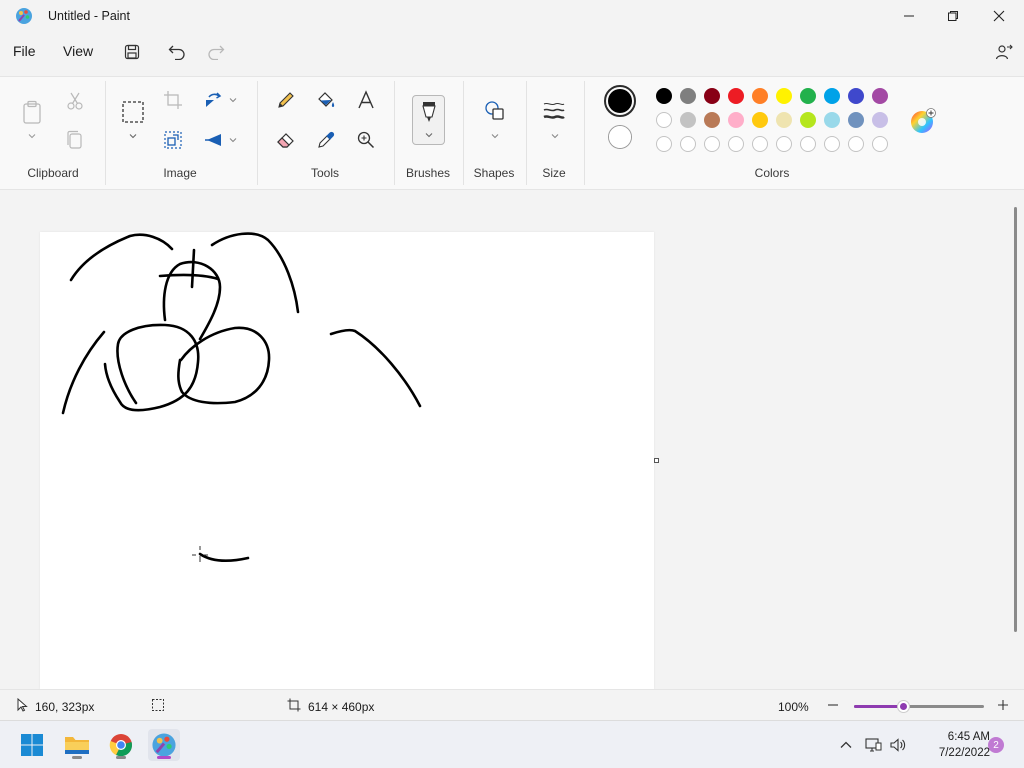  What do you see at coordinates (495, 111) in the screenshot?
I see `shapes-button` at bounding box center [495, 111].